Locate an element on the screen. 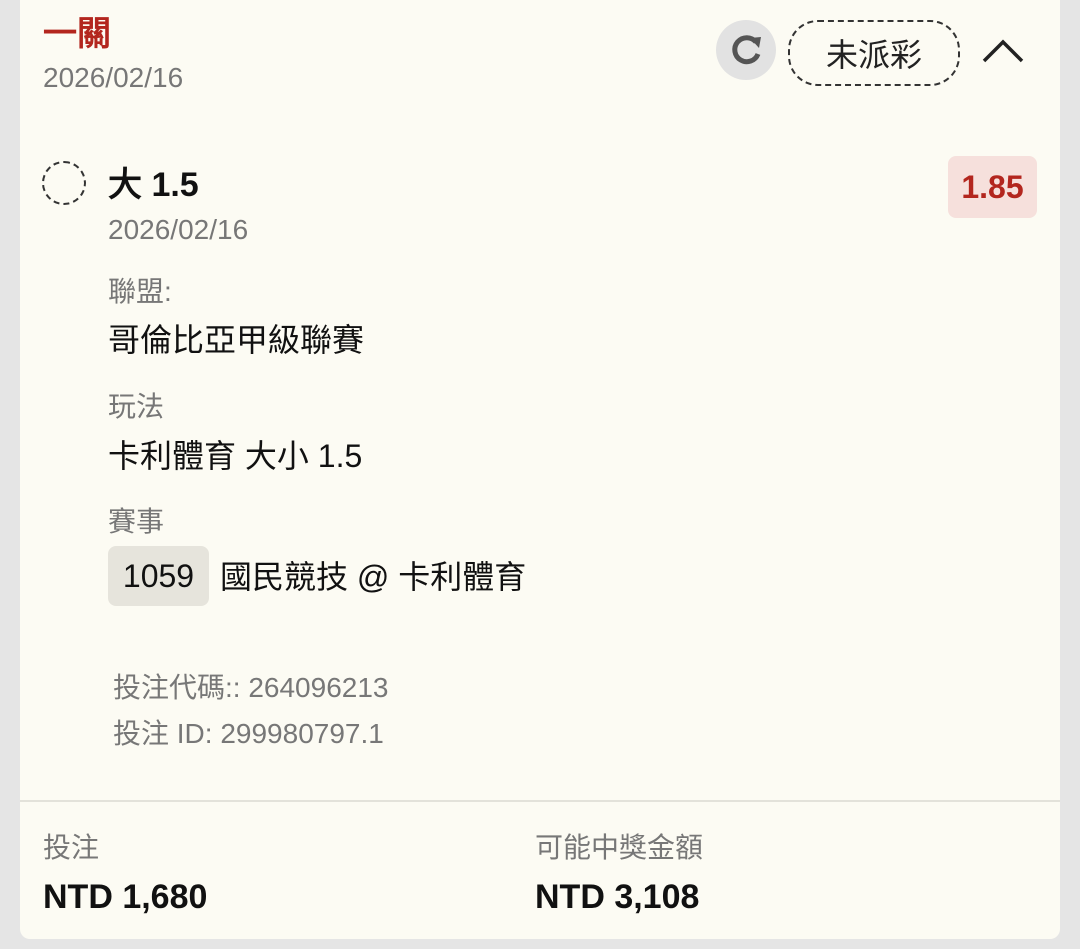 The height and width of the screenshot is (949, 1080). selection-date: 2026/02/16 is located at coordinates (178, 229).